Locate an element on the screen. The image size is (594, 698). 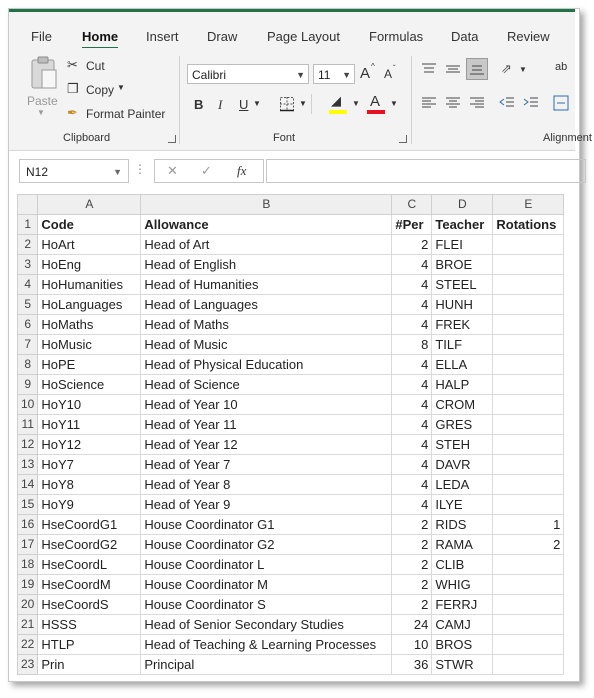
cell-code: HoArt is located at coordinates (89, 244).